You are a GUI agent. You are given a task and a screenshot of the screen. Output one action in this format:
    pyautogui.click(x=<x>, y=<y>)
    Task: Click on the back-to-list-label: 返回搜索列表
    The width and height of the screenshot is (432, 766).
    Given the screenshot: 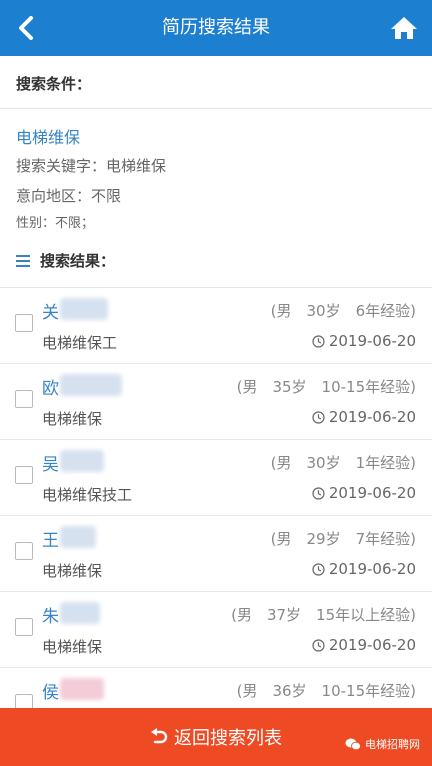 What is the action you would take?
    pyautogui.click(x=228, y=738)
    